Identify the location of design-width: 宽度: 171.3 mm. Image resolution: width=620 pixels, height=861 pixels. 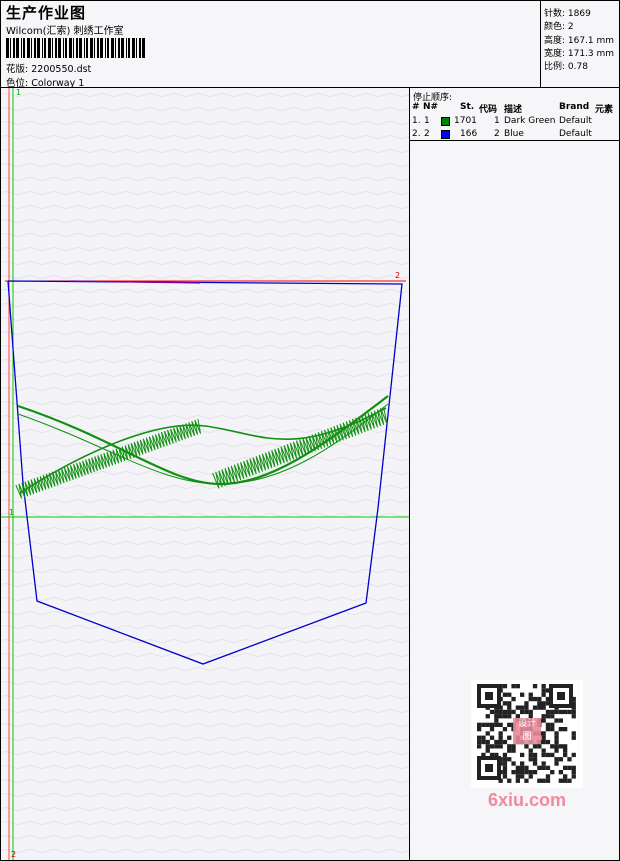
(579, 54).